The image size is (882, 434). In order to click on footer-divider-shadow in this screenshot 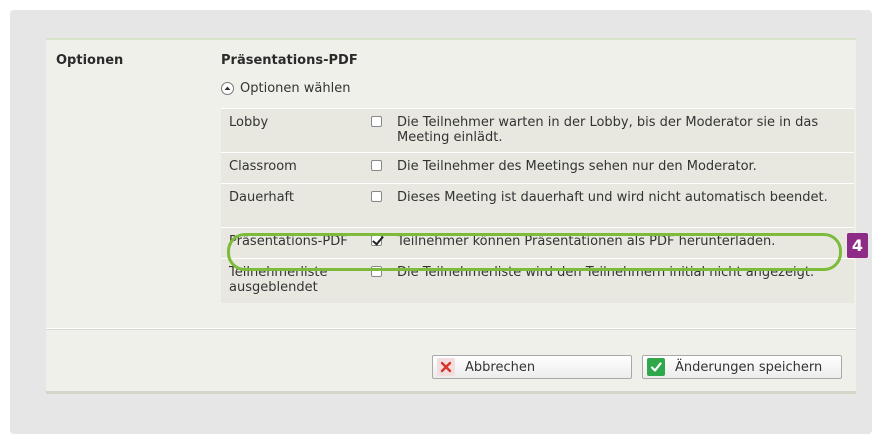, I will do `click(451, 329)`.